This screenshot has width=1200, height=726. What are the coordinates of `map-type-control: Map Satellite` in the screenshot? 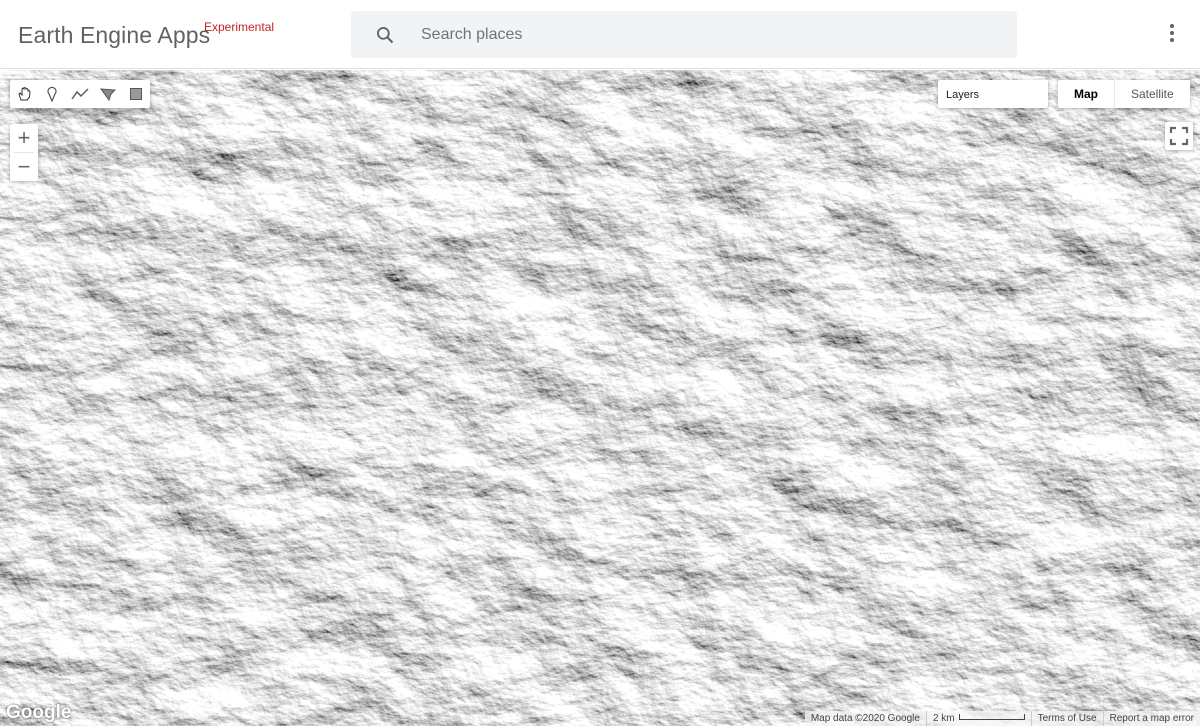 It's located at (1124, 94).